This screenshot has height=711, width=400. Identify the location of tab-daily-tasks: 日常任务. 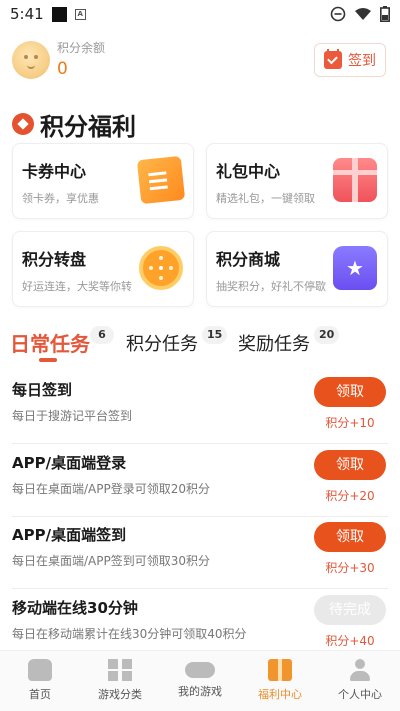
(50, 342).